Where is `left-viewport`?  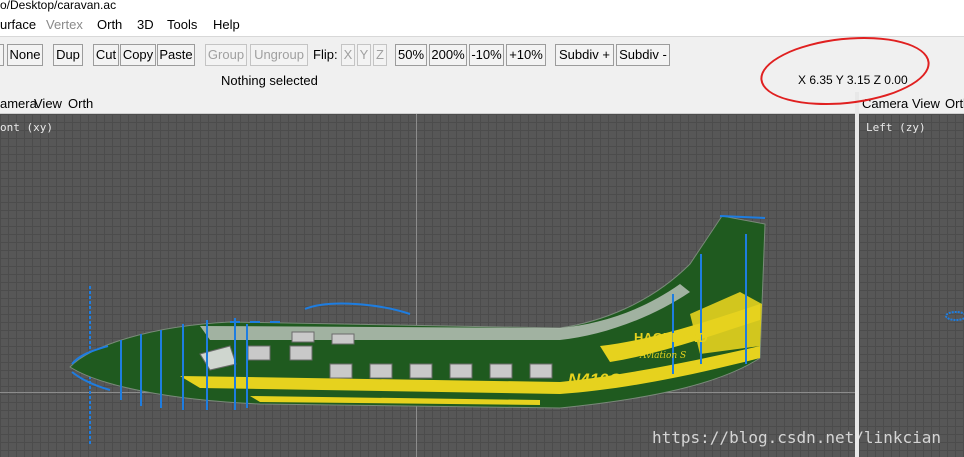 left-viewport is located at coordinates (911, 285).